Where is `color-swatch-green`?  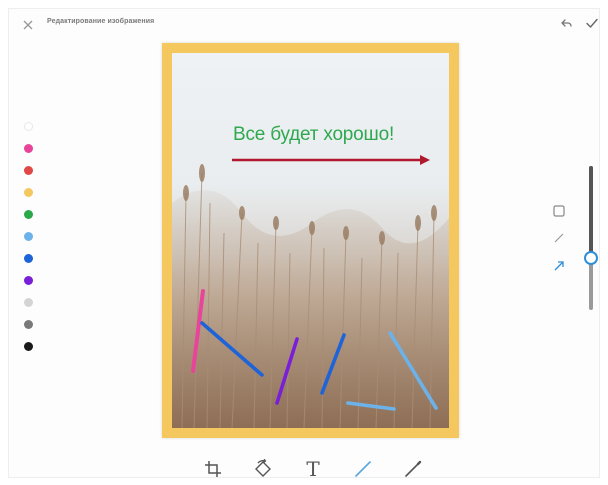
color-swatch-green is located at coordinates (28, 214).